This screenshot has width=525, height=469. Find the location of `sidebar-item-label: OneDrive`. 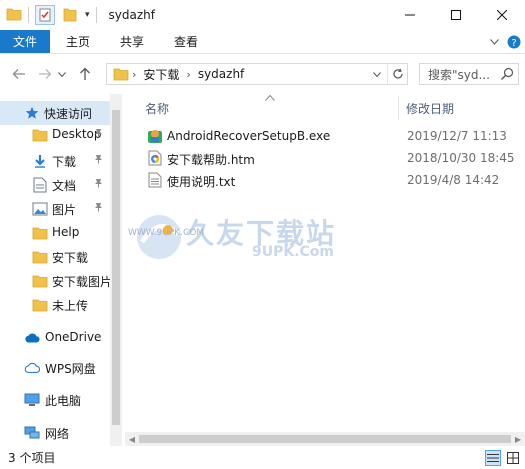

sidebar-item-label: OneDrive is located at coordinates (73, 337).